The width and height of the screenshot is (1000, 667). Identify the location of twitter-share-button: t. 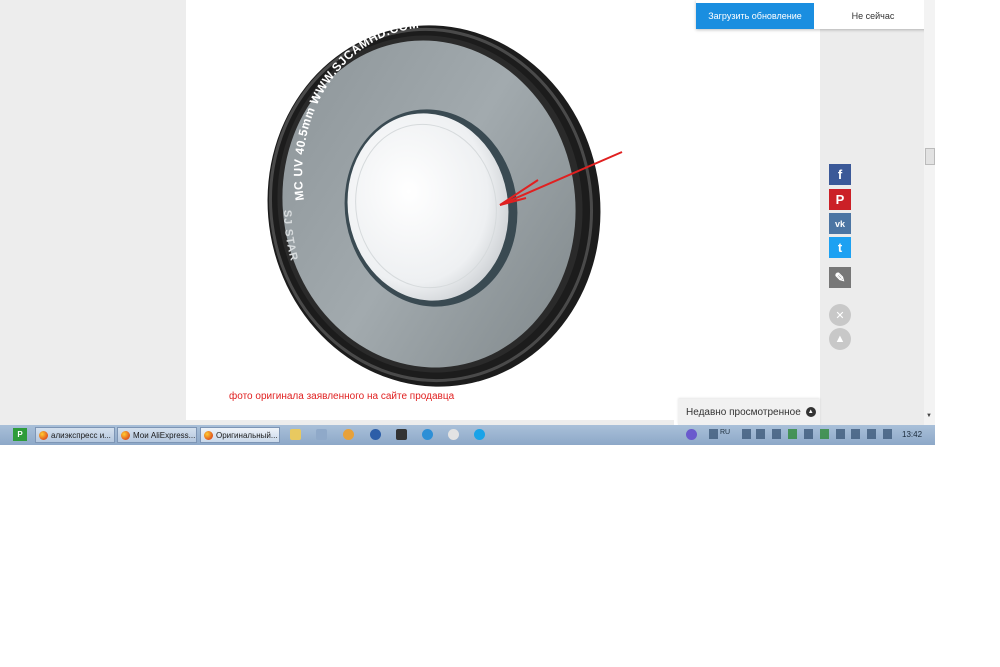
(840, 247).